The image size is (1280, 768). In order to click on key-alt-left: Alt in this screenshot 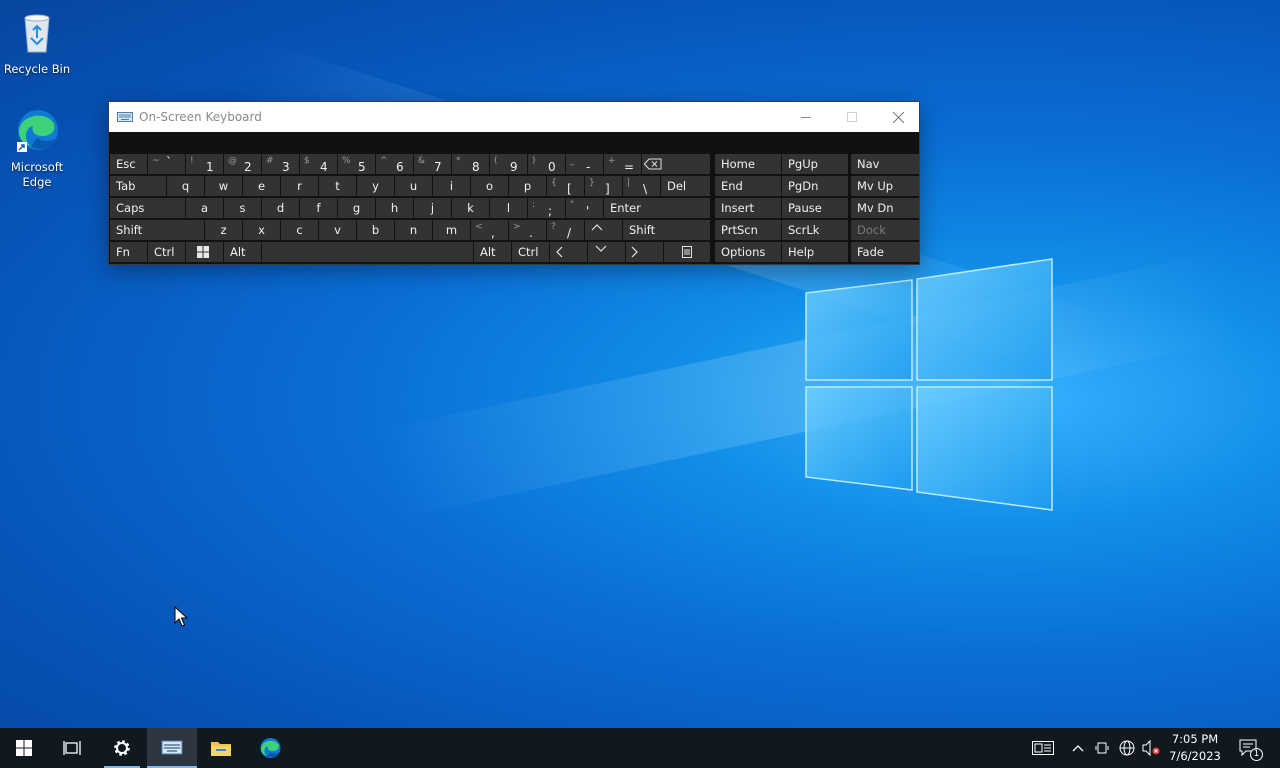, I will do `click(242, 252)`.